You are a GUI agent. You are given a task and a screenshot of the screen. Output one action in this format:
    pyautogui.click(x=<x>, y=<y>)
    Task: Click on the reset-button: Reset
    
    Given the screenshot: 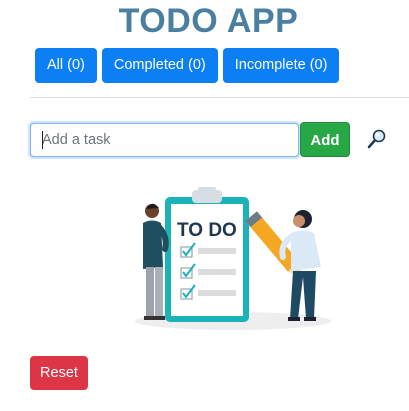 What is the action you would take?
    pyautogui.click(x=59, y=373)
    